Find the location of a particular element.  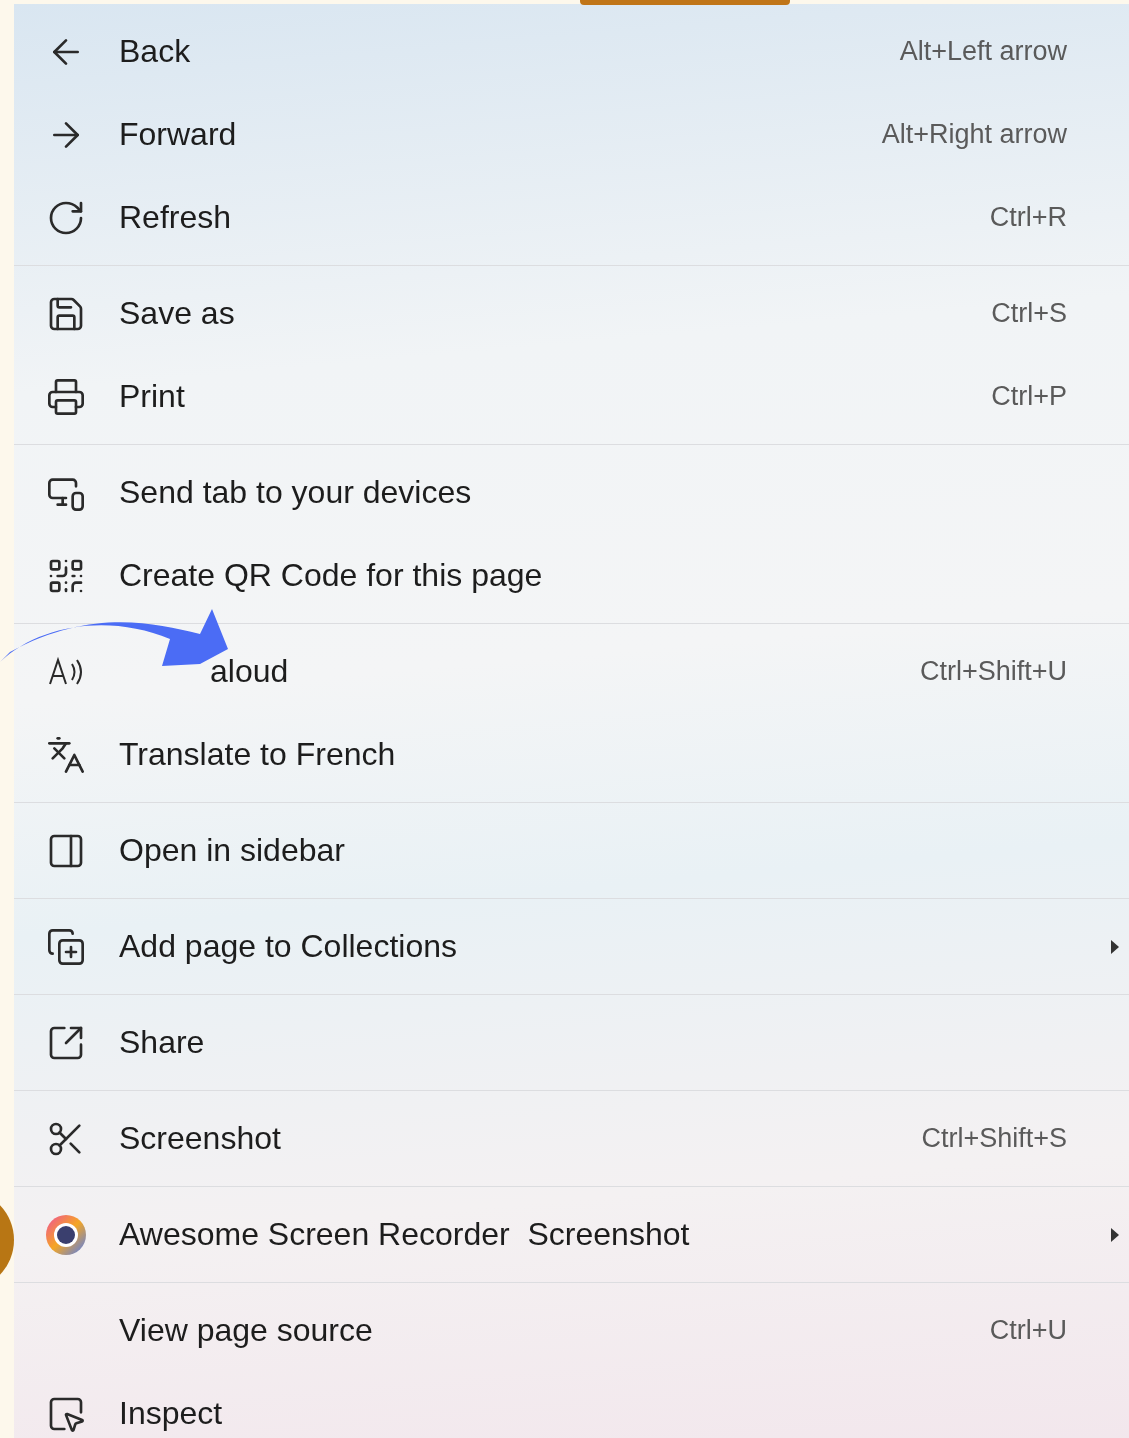

menu-item-label: Screenshot is located at coordinates (200, 1138).